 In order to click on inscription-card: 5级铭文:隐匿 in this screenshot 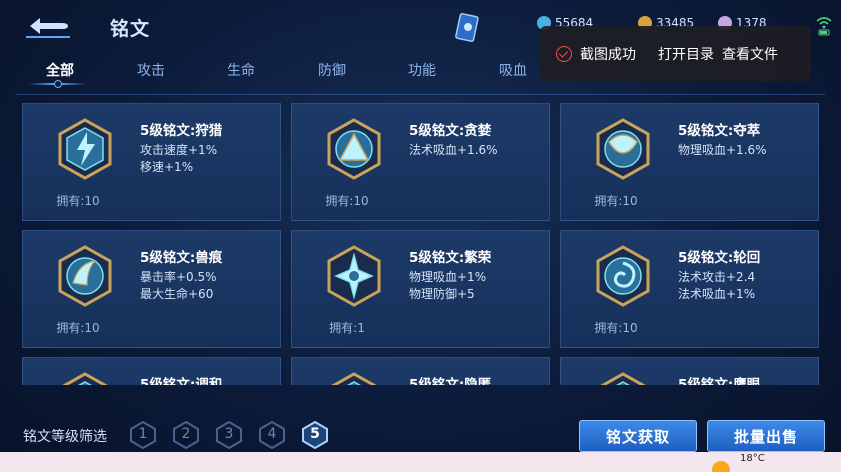, I will do `click(420, 371)`.